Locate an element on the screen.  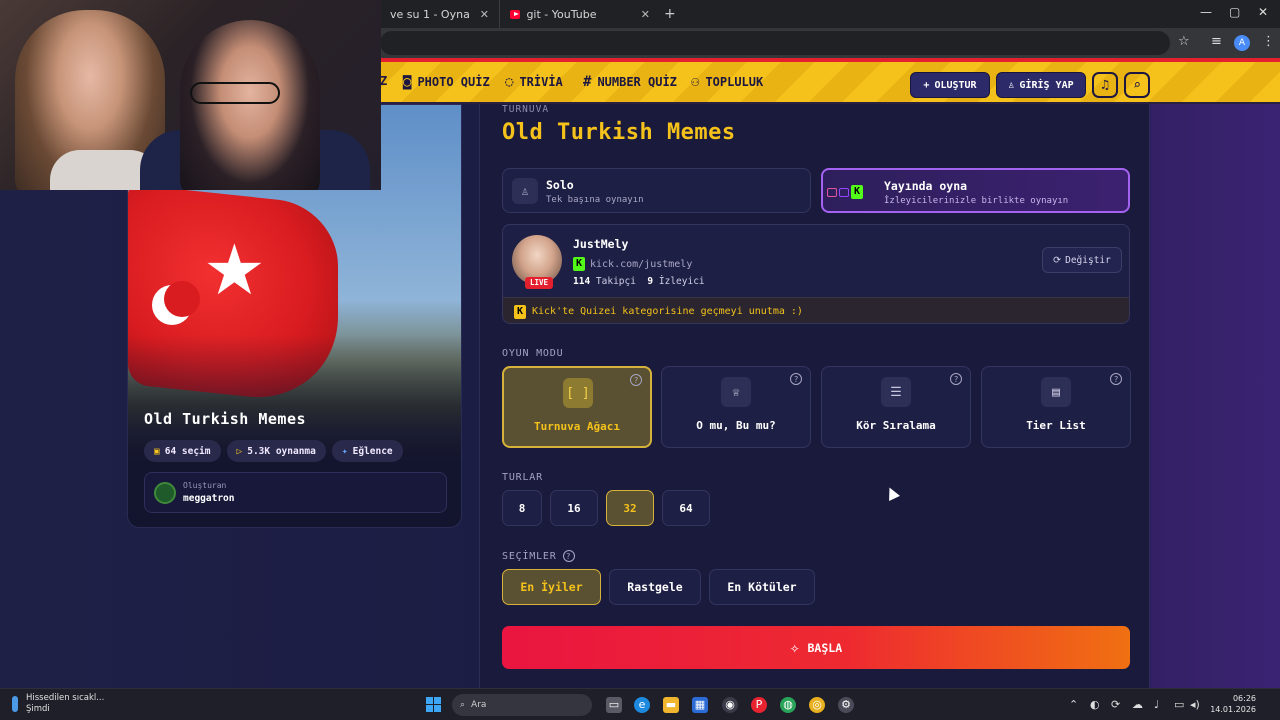
creator-card: Oluşturan meggatron is located at coordinates (295, 492).